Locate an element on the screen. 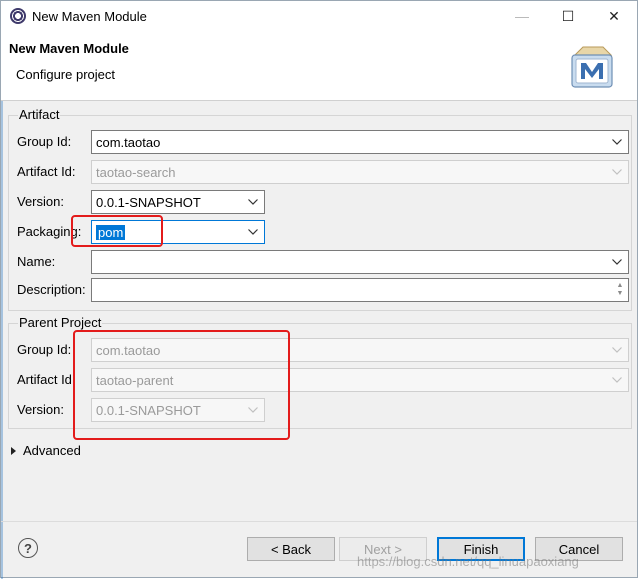  artifact-id-combo: taotao-search is located at coordinates (360, 172).